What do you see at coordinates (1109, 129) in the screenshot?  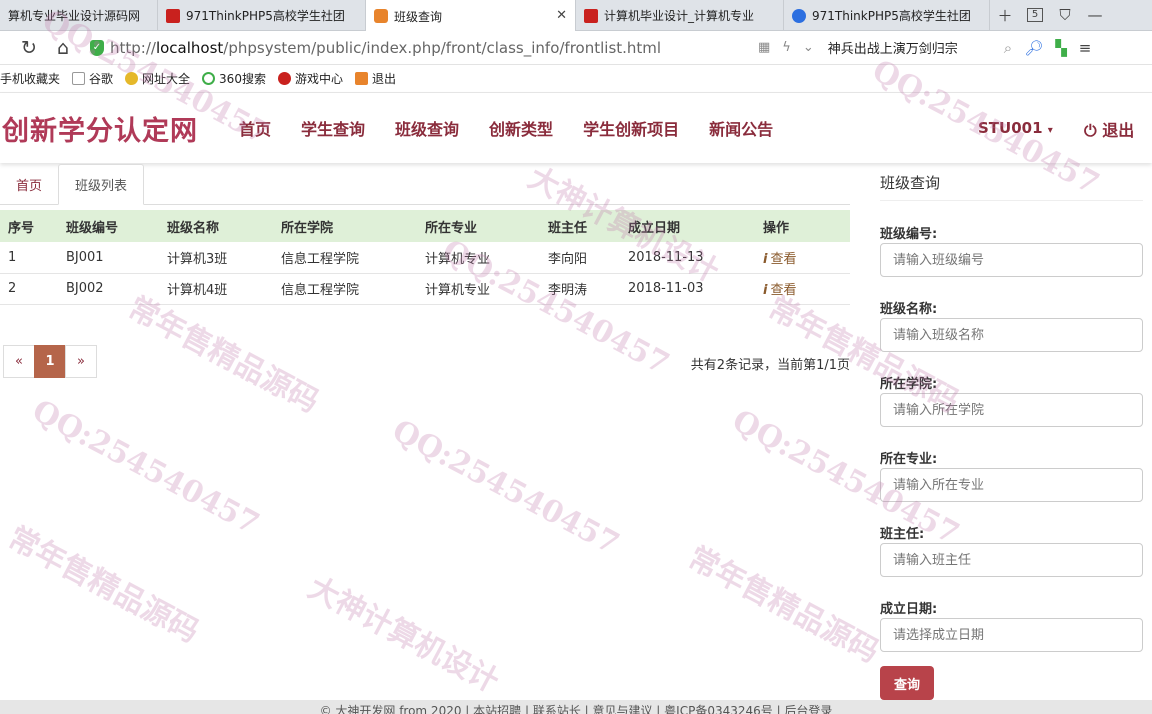 I see `logout-button: ⏻ 退出` at bounding box center [1109, 129].